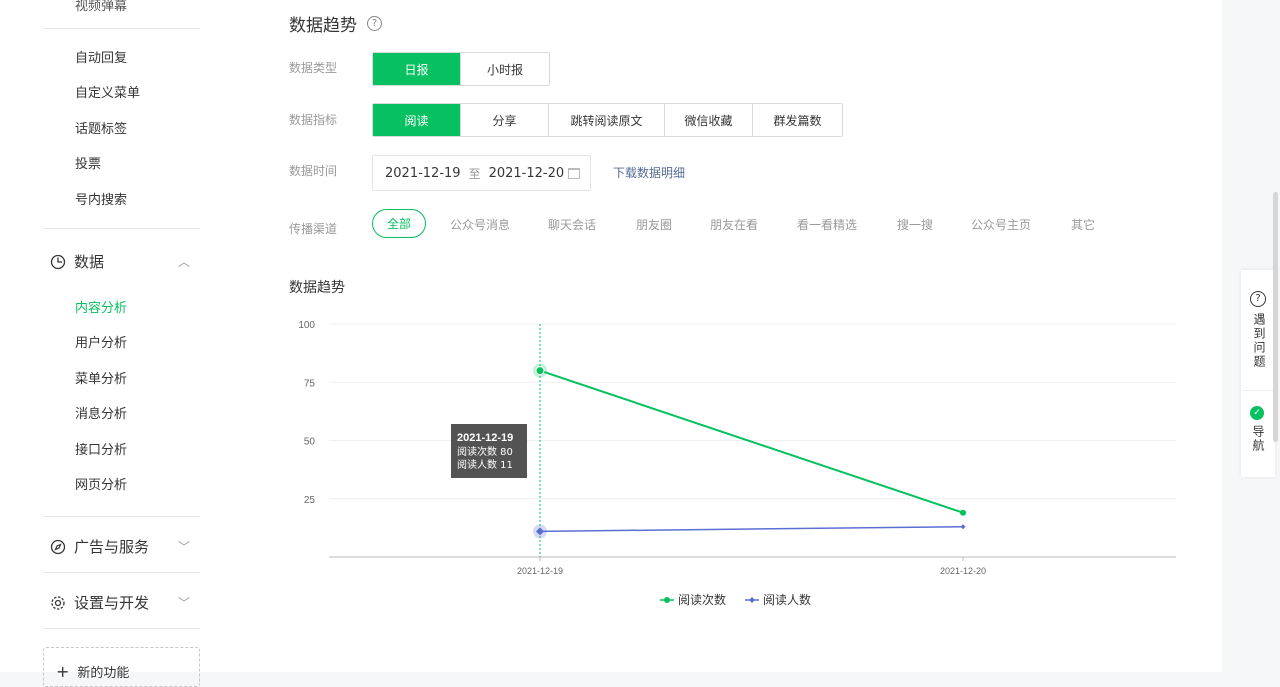 This screenshot has width=1280, height=687. Describe the element at coordinates (313, 120) in the screenshot. I see `metric-label: 数据指标` at that location.